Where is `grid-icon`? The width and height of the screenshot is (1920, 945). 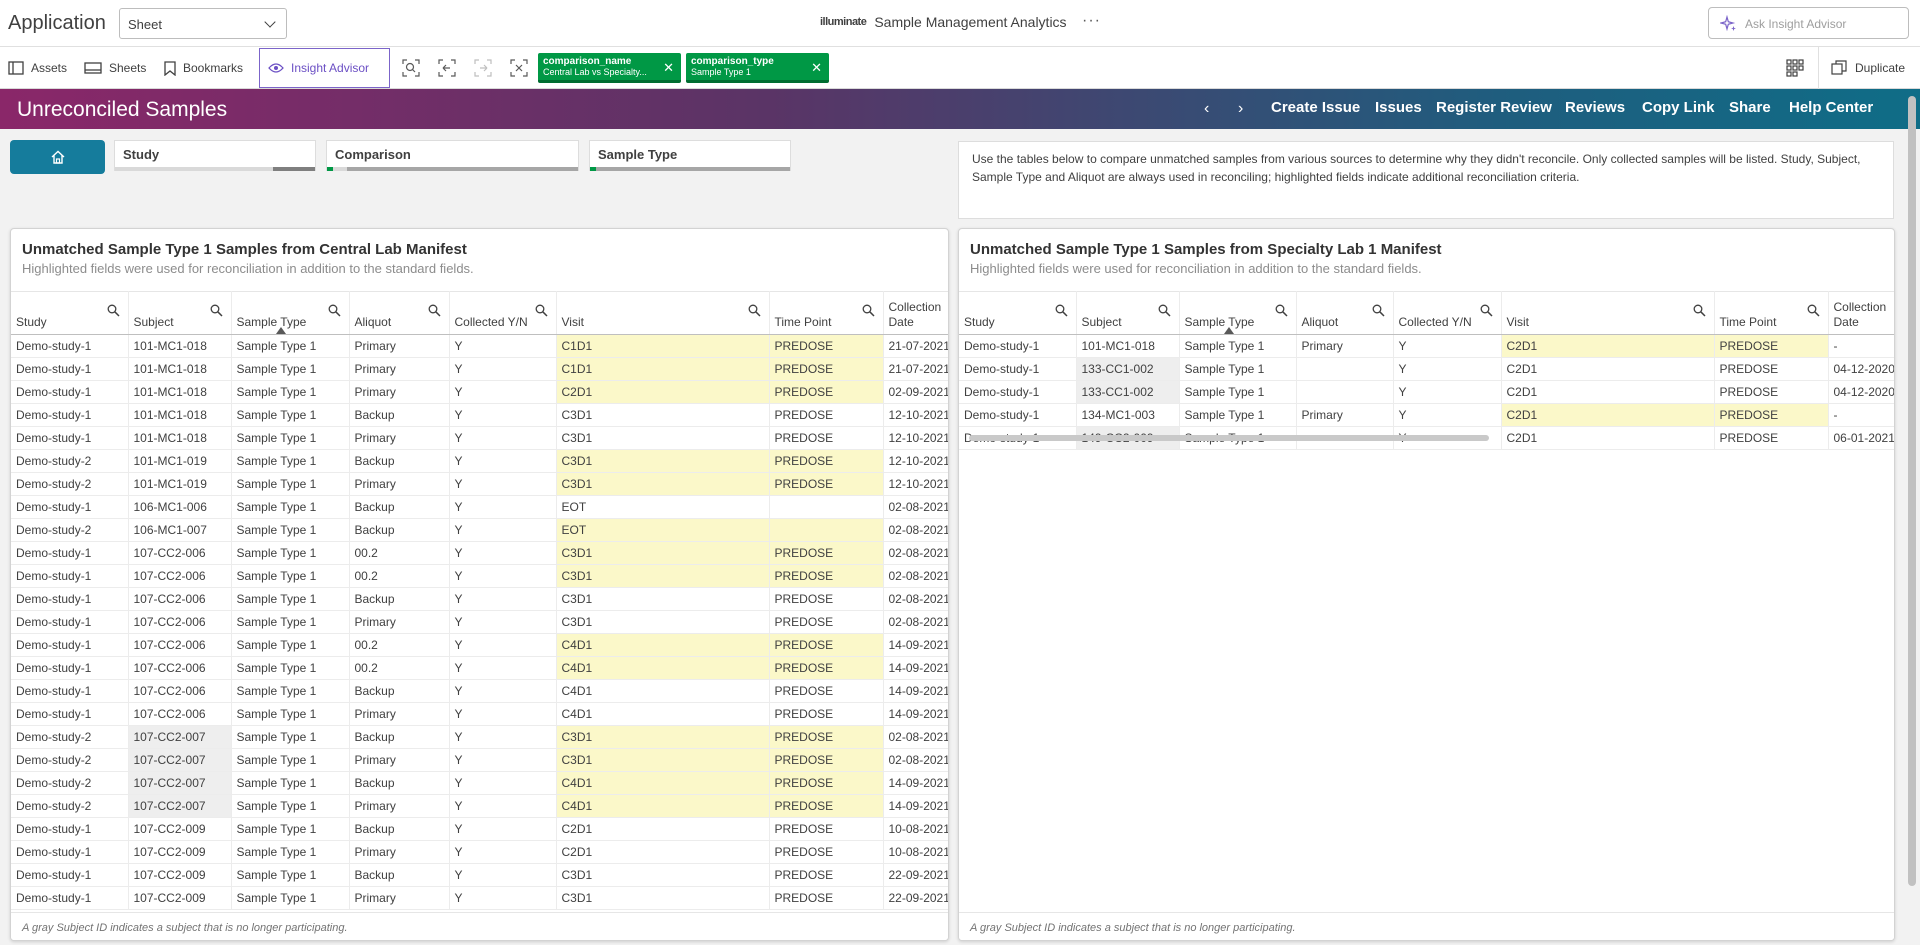 grid-icon is located at coordinates (1795, 68).